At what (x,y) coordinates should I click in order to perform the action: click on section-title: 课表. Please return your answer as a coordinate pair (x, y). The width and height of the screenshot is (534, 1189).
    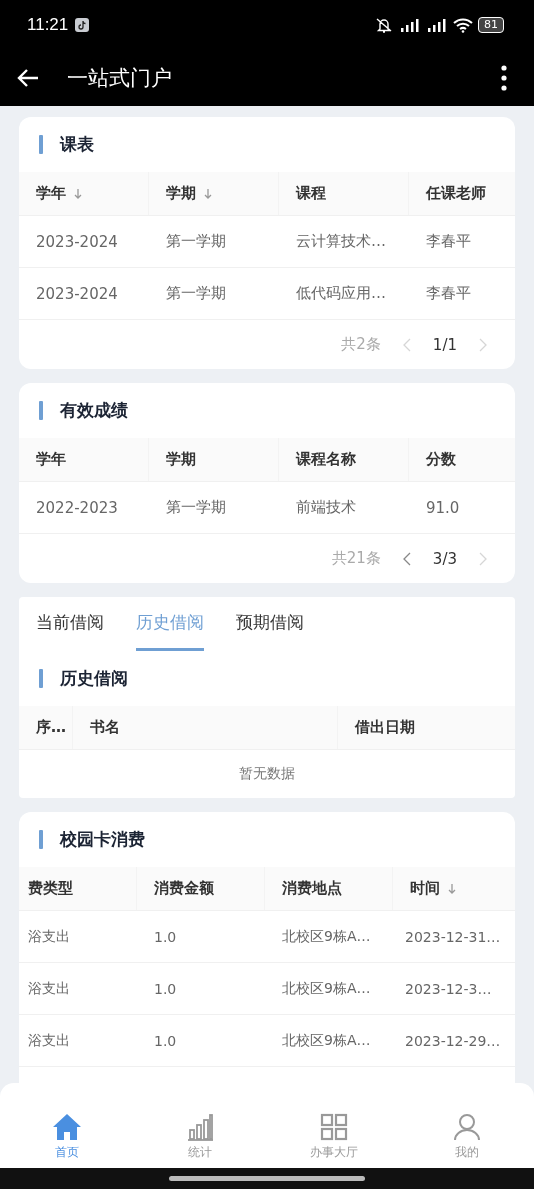
    Looking at the image, I should click on (77, 144).